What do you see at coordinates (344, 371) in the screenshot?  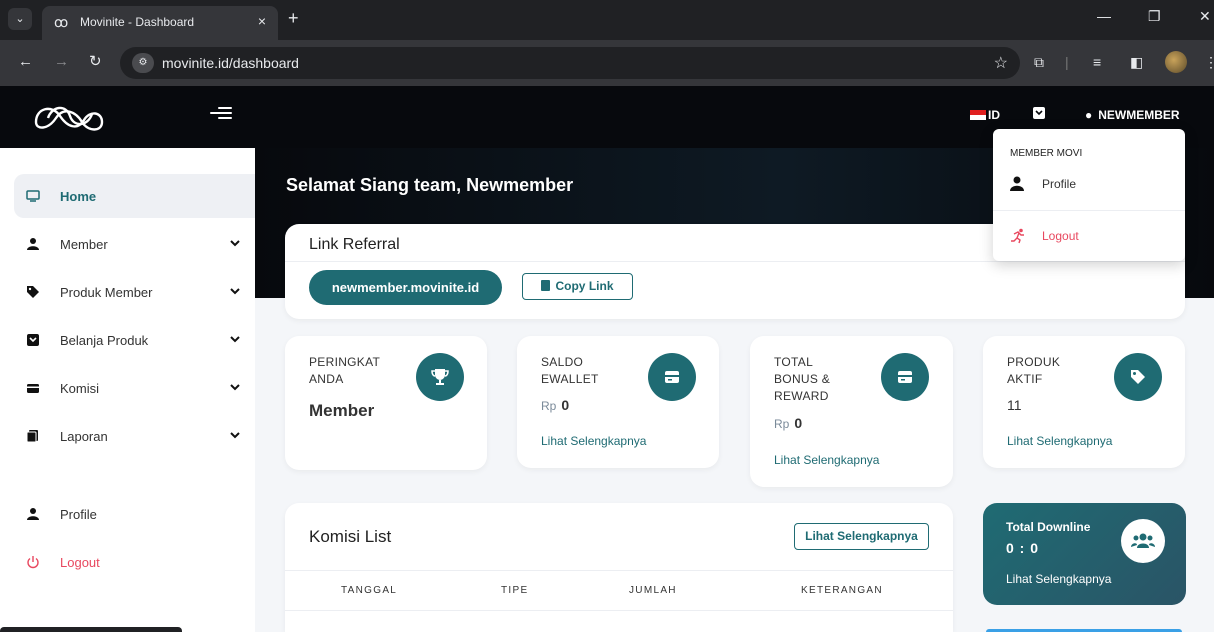 I see `stat-label: PERINGKAT ANDA` at bounding box center [344, 371].